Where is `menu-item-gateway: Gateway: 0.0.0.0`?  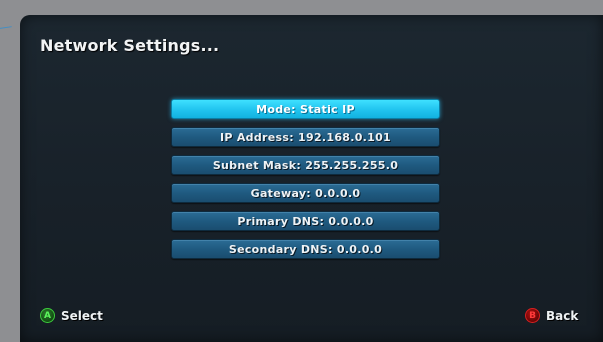 menu-item-gateway: Gateway: 0.0.0.0 is located at coordinates (305, 193).